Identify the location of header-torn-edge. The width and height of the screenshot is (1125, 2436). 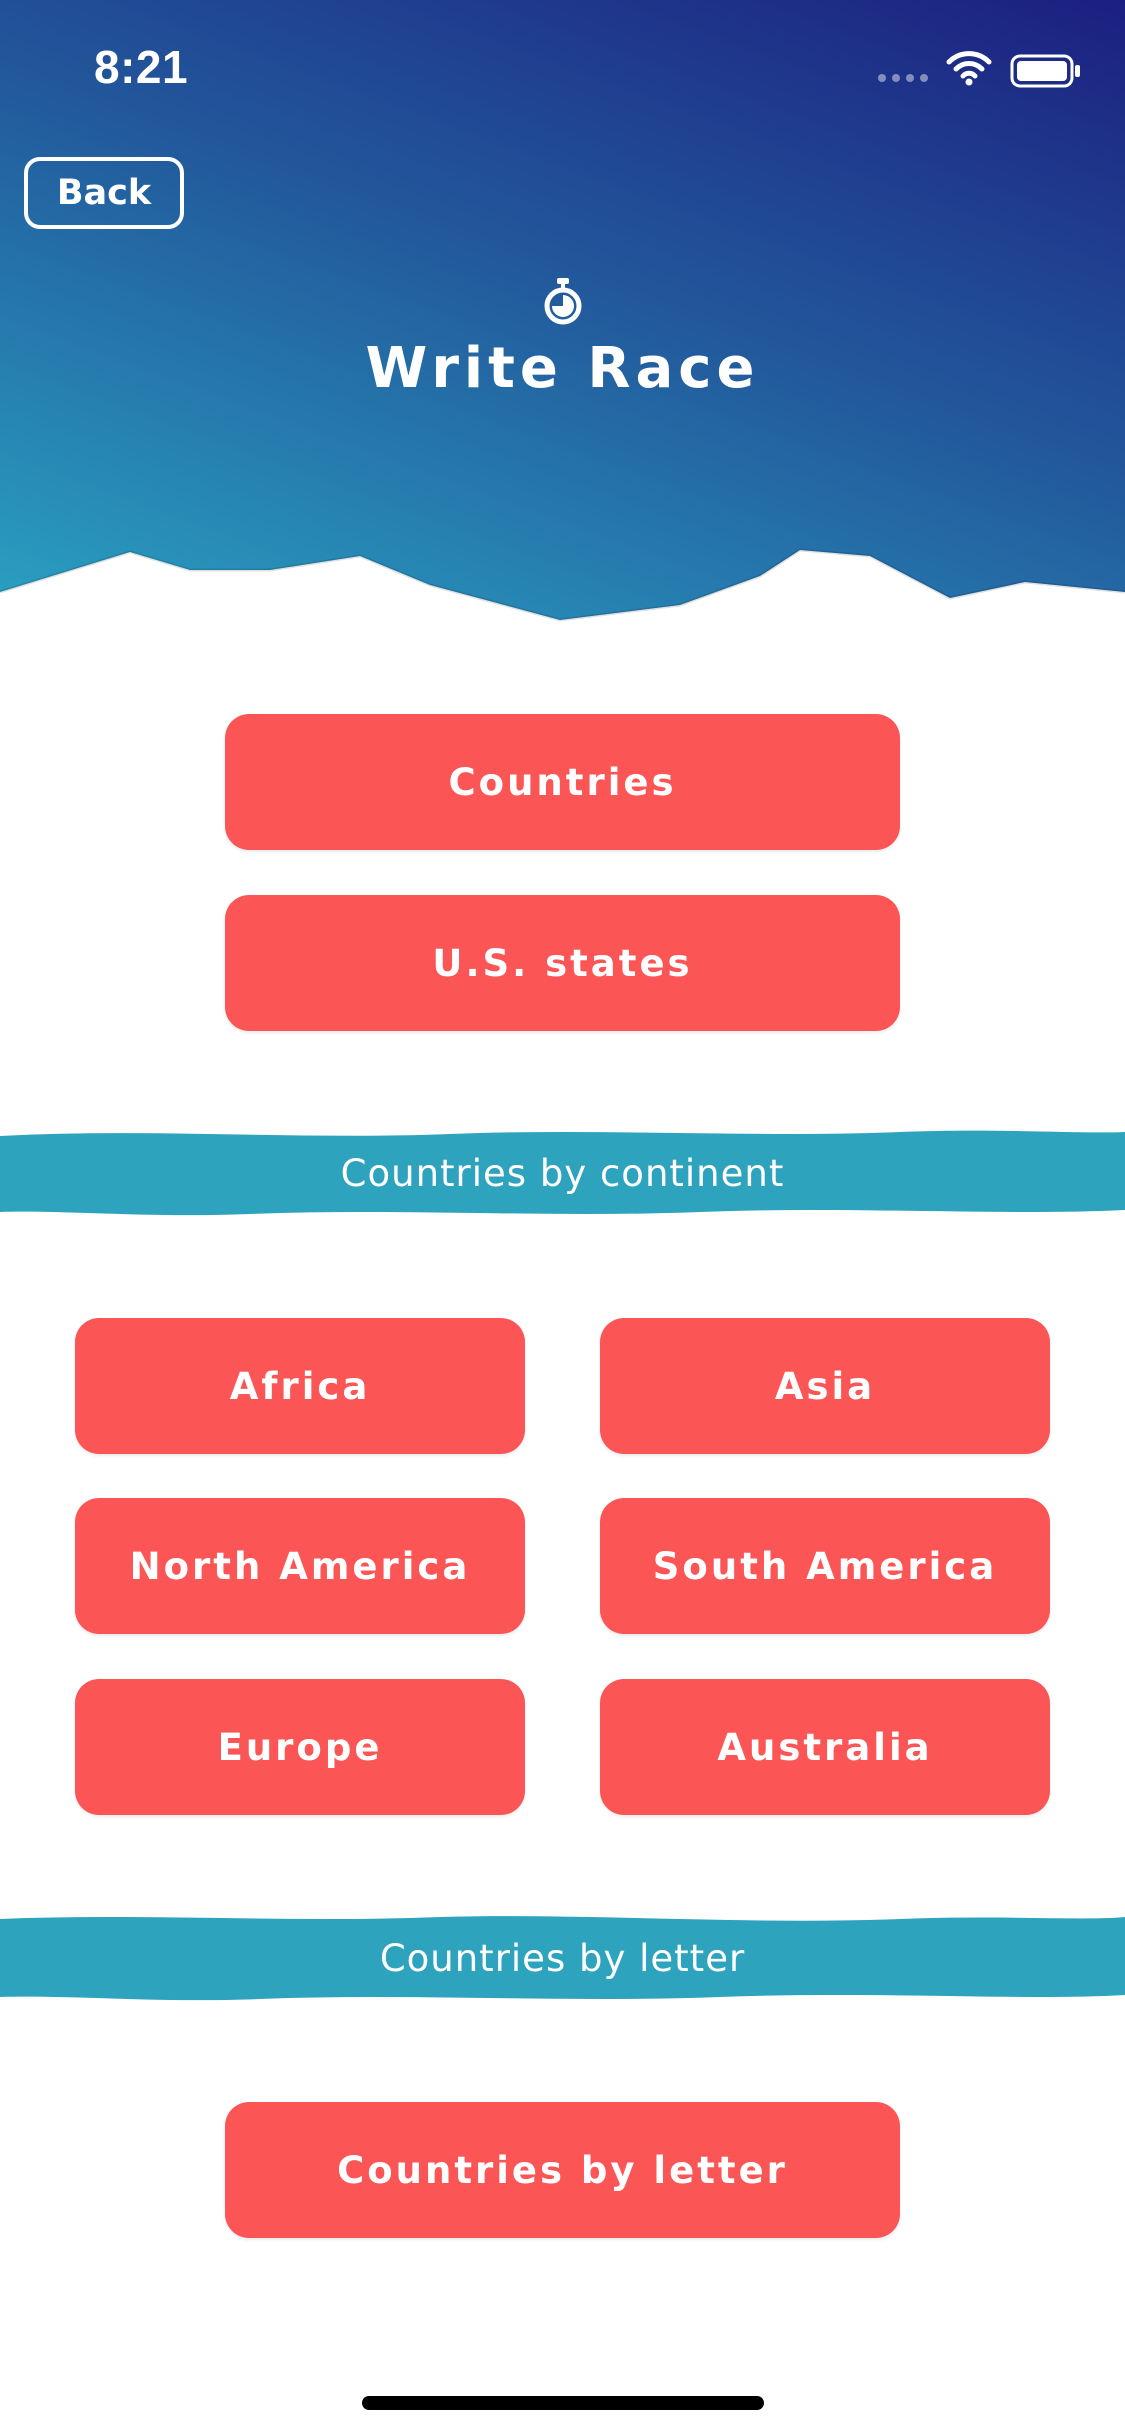
(562, 599).